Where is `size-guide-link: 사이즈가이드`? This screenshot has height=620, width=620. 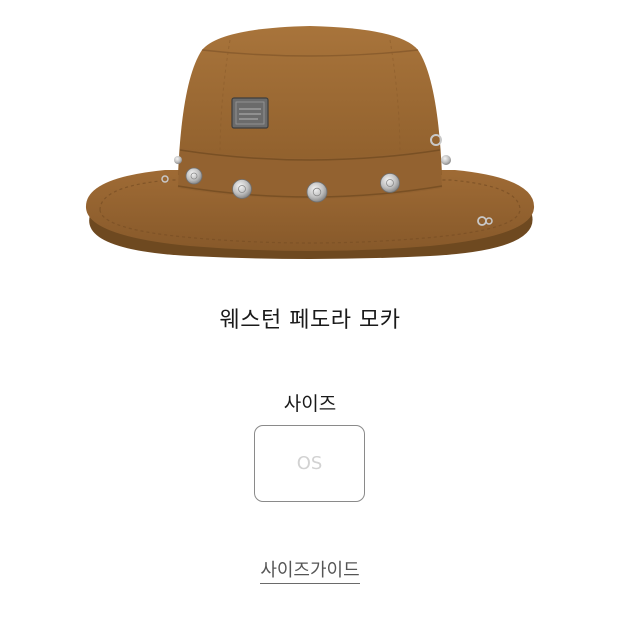 size-guide-link: 사이즈가이드 is located at coordinates (310, 570).